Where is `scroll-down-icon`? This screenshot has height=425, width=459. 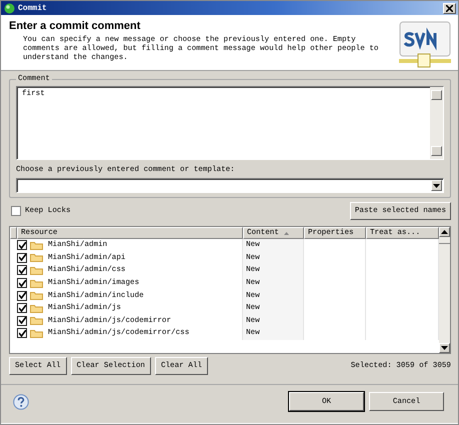
scroll-down-icon is located at coordinates (444, 348).